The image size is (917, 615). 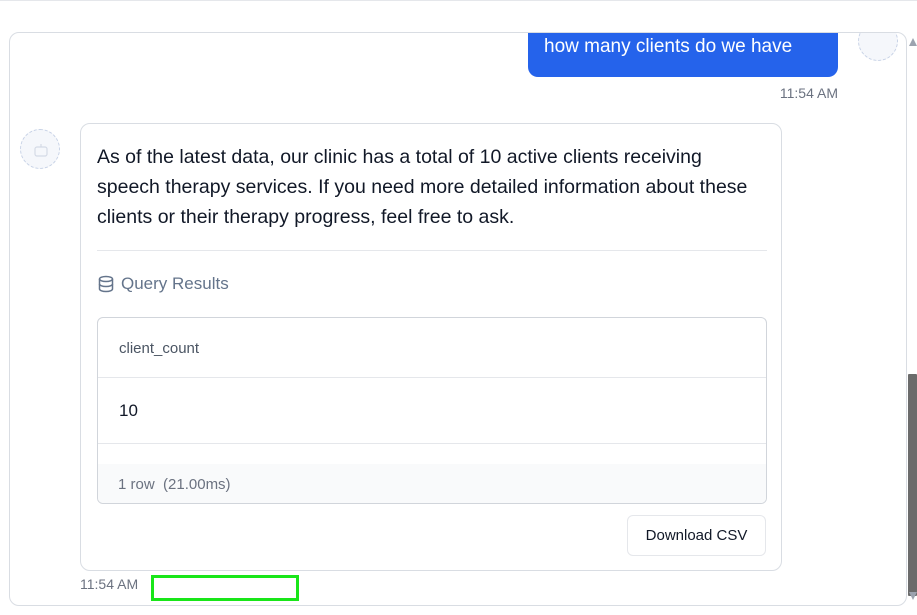 What do you see at coordinates (912, 319) in the screenshot?
I see `scrollbar` at bounding box center [912, 319].